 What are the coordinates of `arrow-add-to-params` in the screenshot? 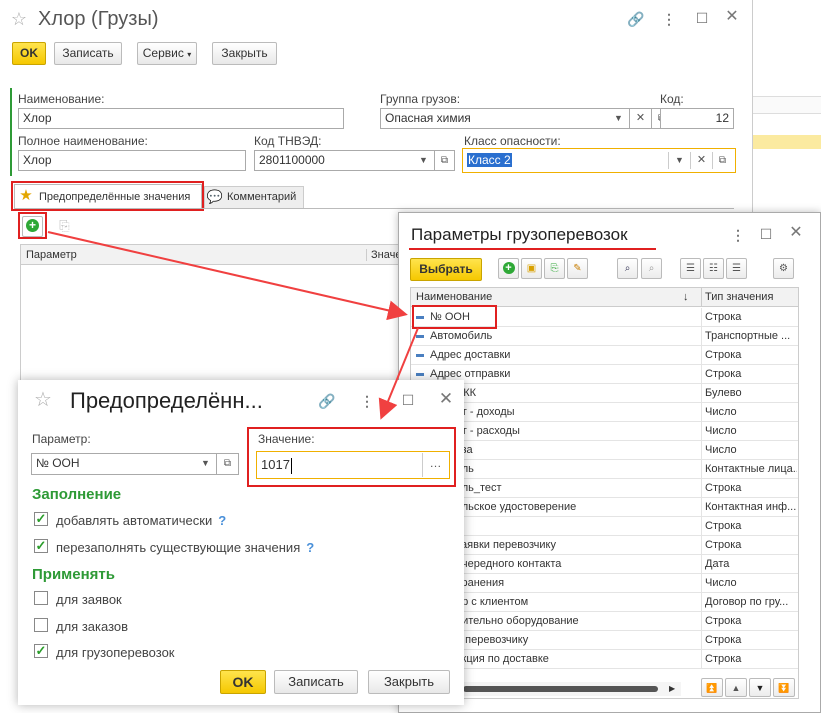 It's located at (227, 276).